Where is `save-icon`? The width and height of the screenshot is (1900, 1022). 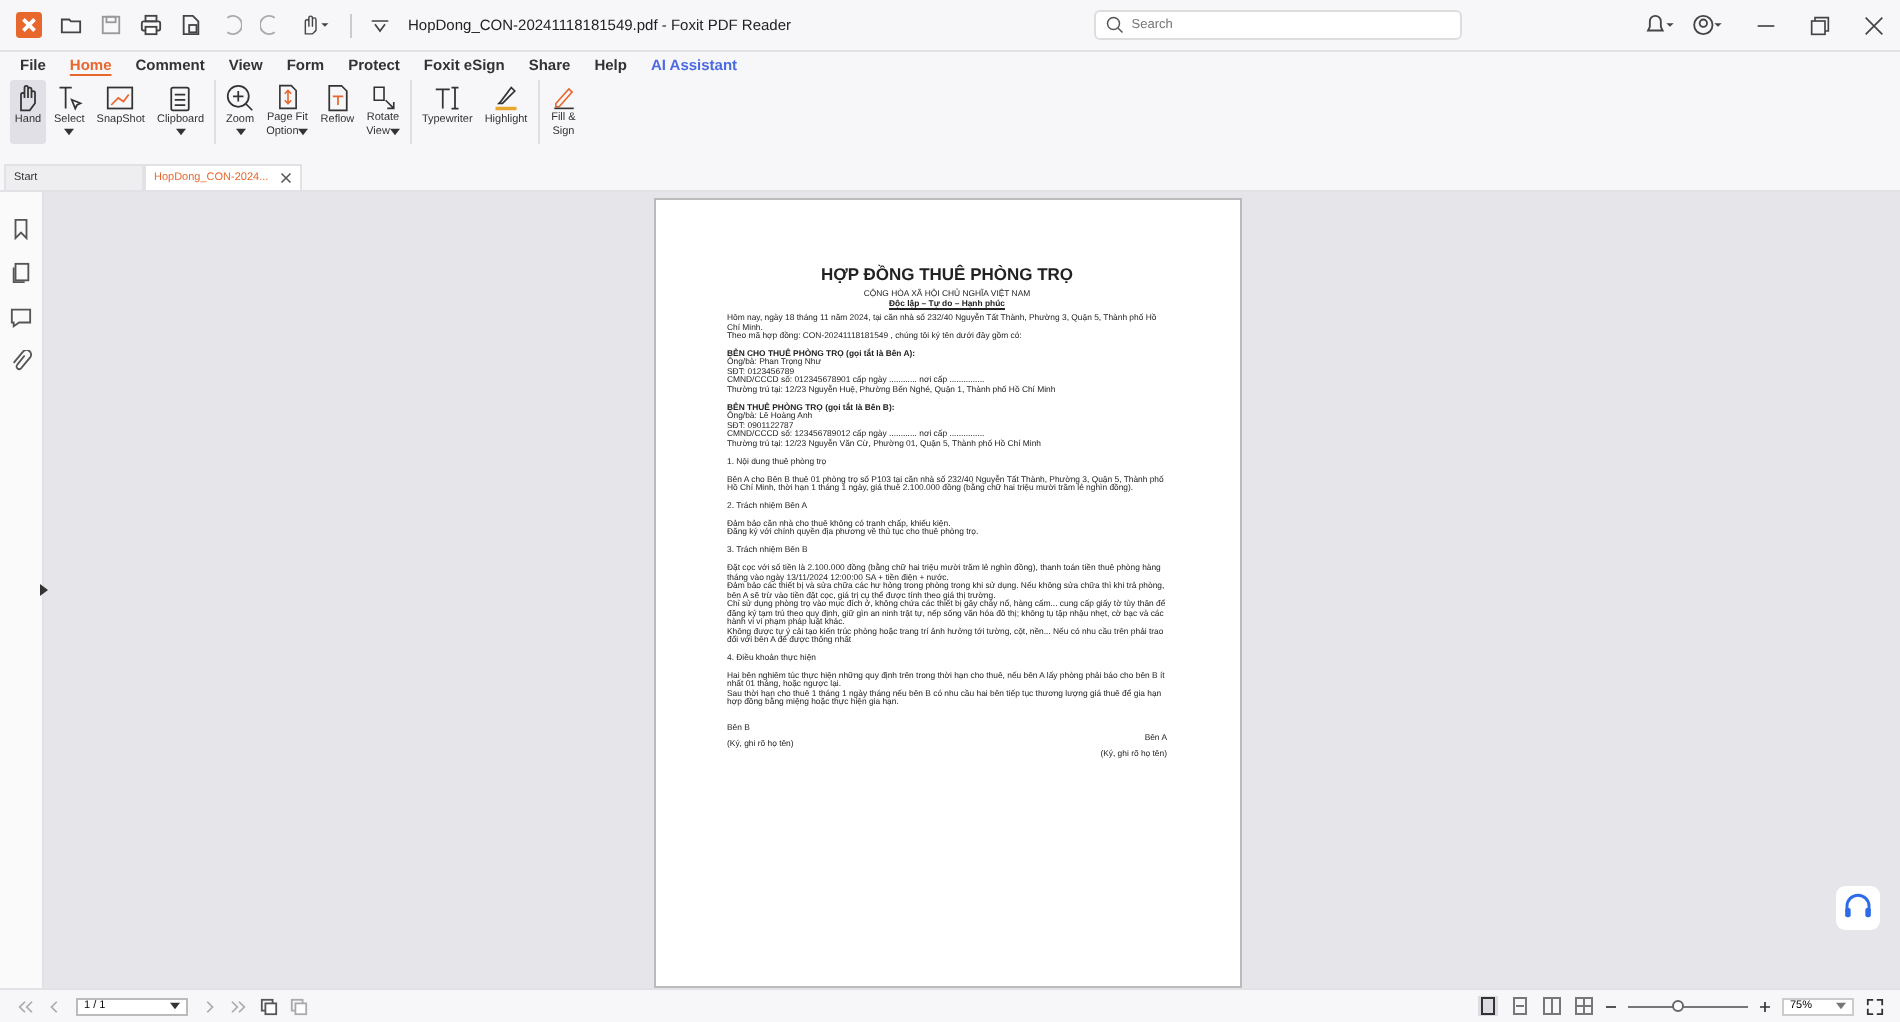 save-icon is located at coordinates (111, 25).